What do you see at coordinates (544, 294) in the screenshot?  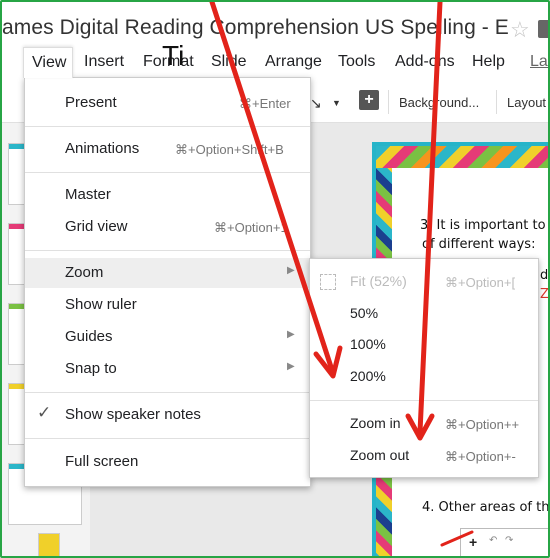 I see `slide-text: Z` at bounding box center [544, 294].